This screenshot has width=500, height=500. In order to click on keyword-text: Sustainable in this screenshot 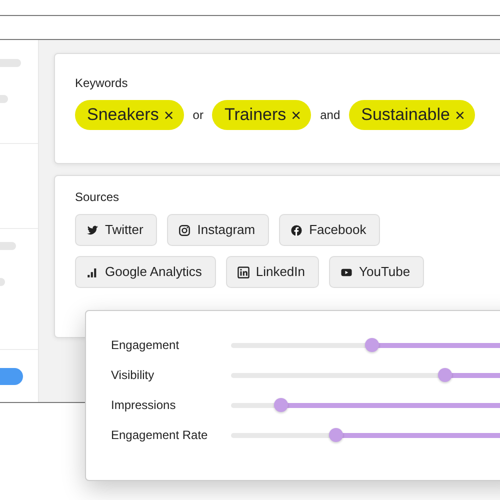, I will do `click(405, 115)`.